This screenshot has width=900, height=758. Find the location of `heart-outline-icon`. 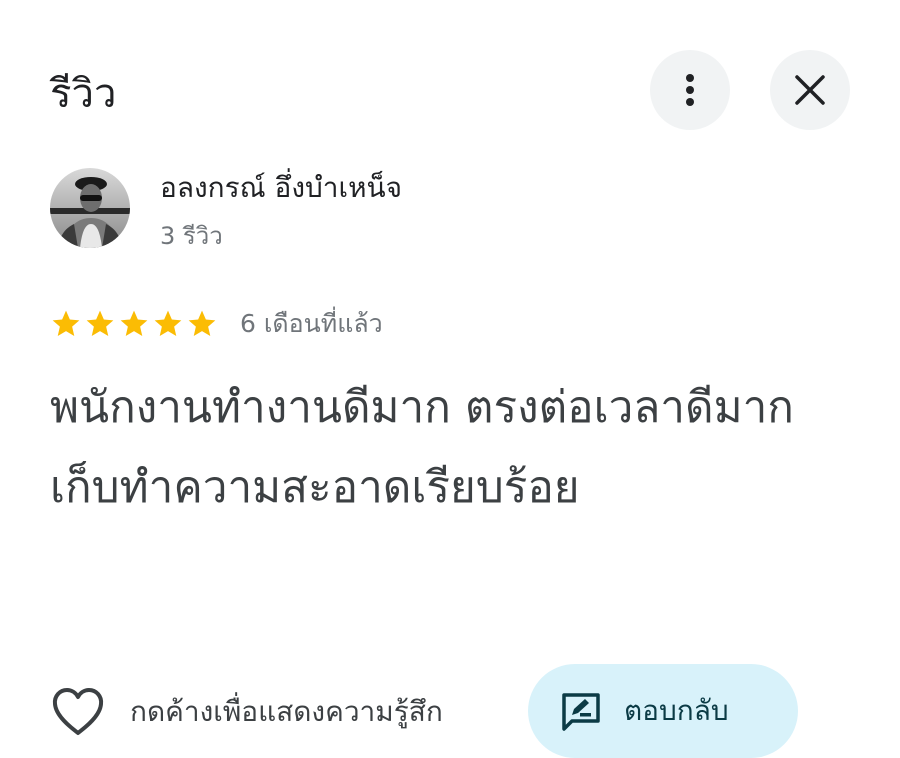

heart-outline-icon is located at coordinates (78, 711).